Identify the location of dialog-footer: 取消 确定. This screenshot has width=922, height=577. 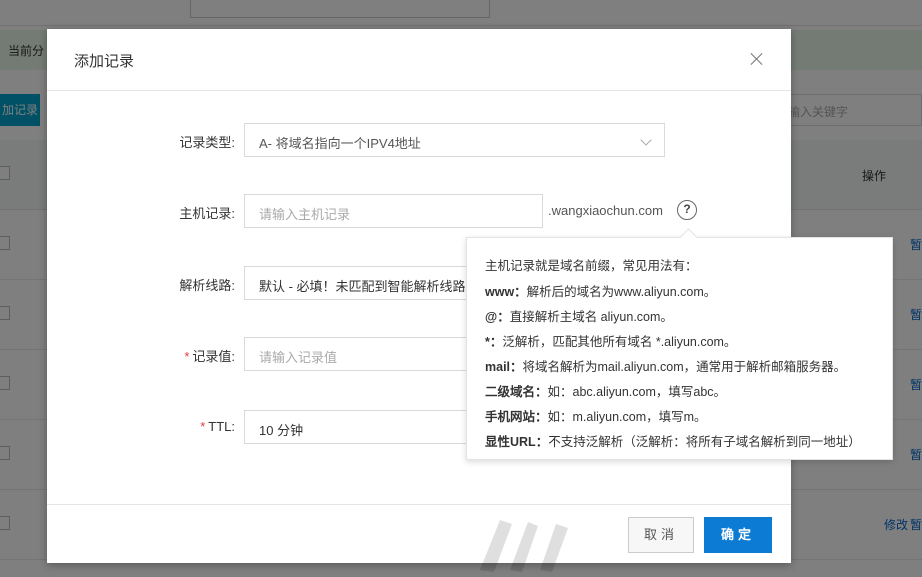
(419, 533).